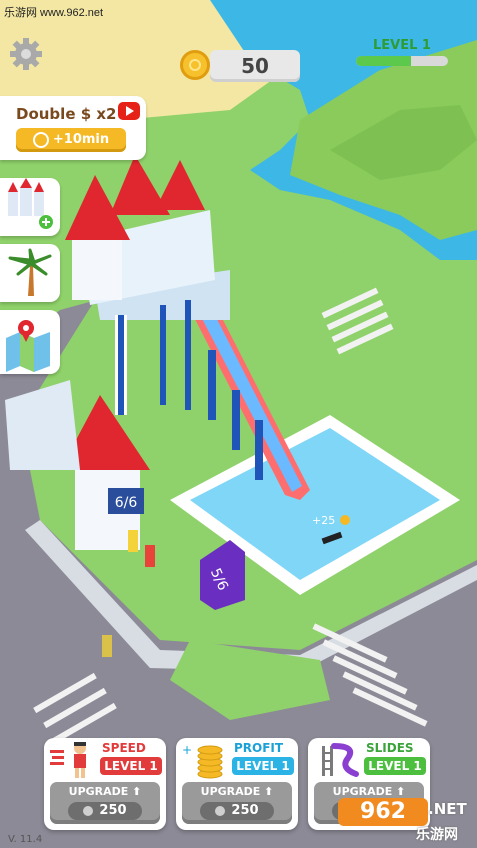 This screenshot has height=848, width=477. Describe the element at coordinates (383, 812) in the screenshot. I see `logo-main: 962` at that location.